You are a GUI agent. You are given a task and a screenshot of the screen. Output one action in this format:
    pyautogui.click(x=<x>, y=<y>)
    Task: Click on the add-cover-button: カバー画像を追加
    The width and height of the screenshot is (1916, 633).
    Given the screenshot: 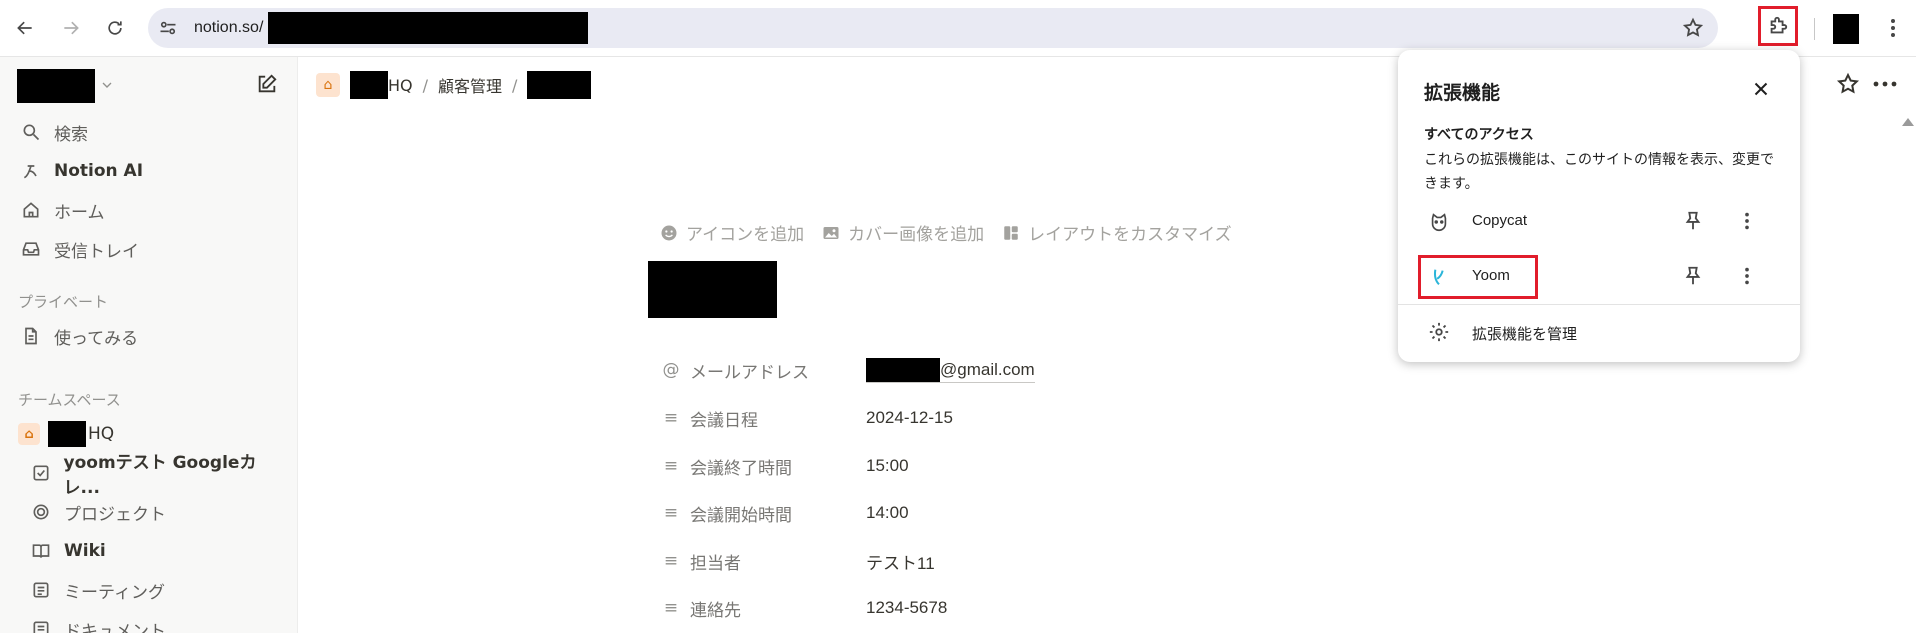 What is the action you would take?
    pyautogui.click(x=903, y=232)
    